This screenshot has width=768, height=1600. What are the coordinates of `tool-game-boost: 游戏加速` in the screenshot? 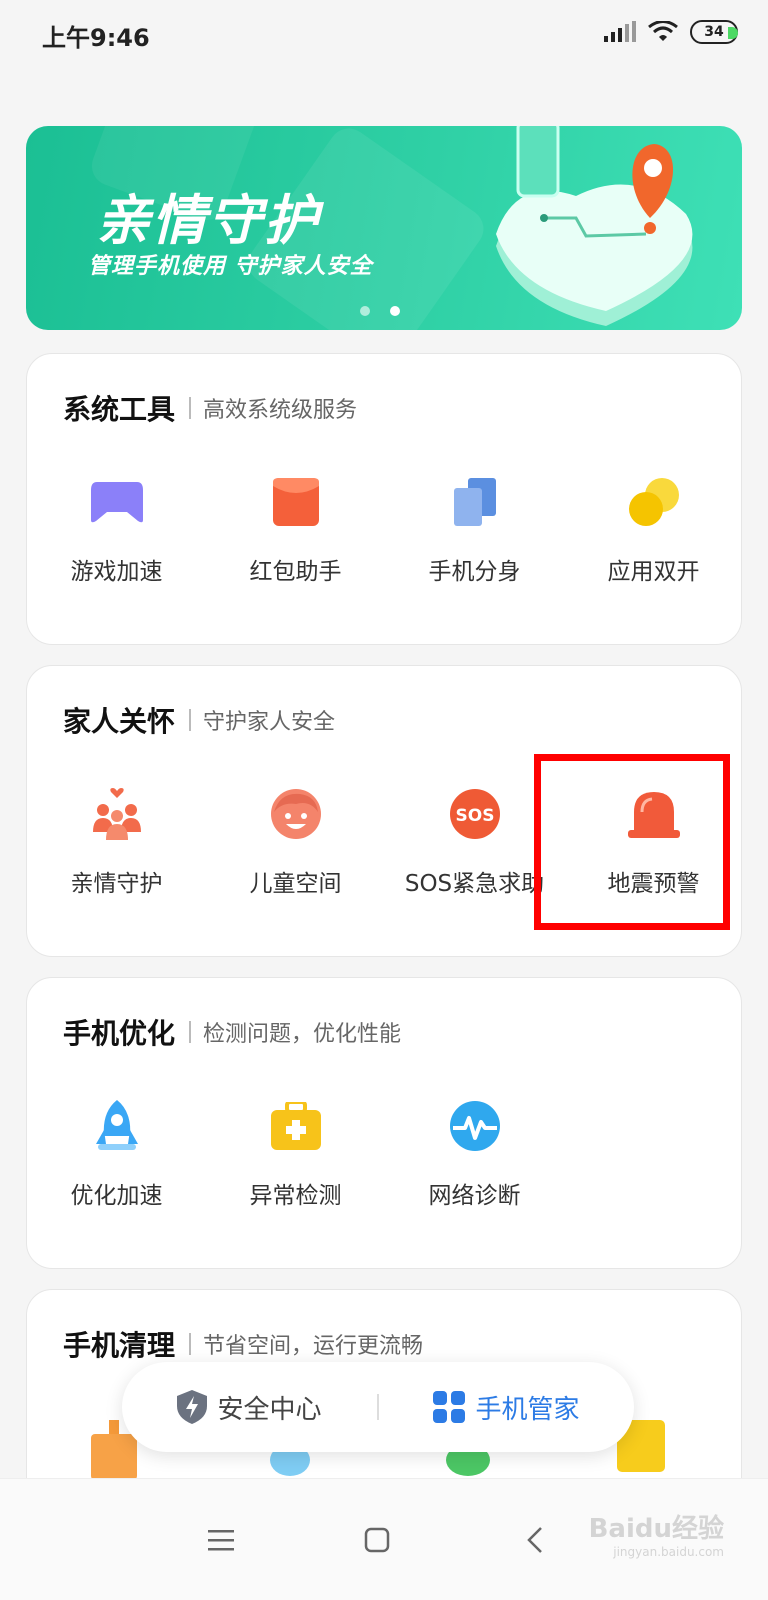 It's located at (116, 529).